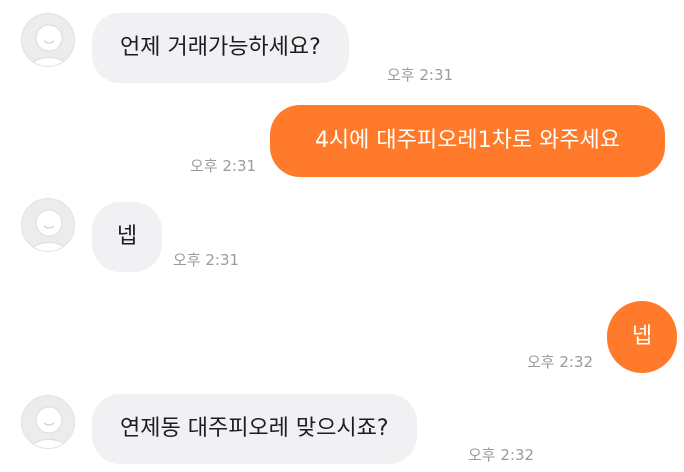 The width and height of the screenshot is (684, 472). Describe the element at coordinates (220, 48) in the screenshot. I see `message-bubble-incoming: 언제 거래가능하세요?` at that location.